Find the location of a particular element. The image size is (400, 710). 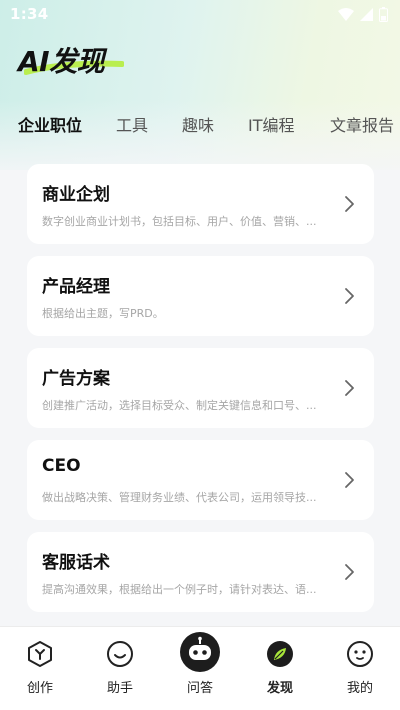

status-icons is located at coordinates (363, 14).